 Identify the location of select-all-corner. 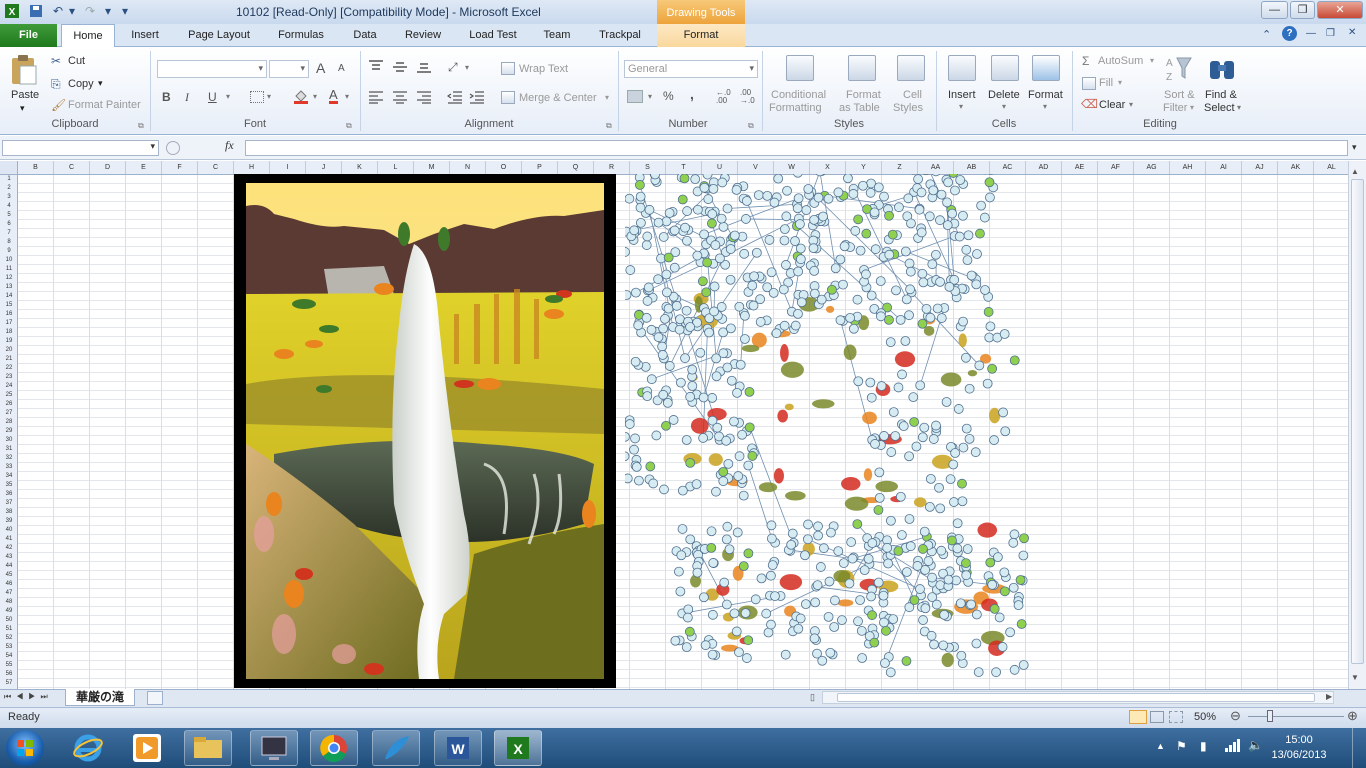
(9, 168).